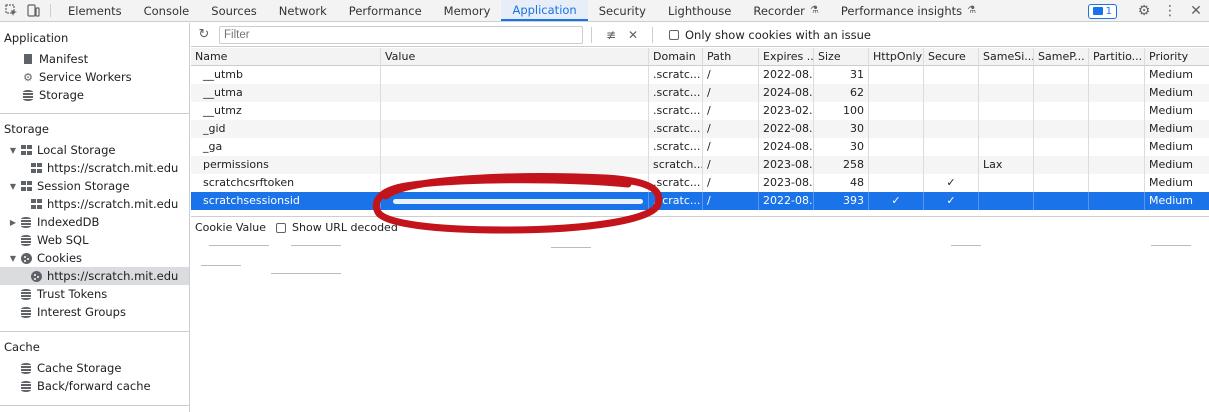  What do you see at coordinates (908, 10) in the screenshot?
I see `tab-performance-insights: Performance insights ⚗` at bounding box center [908, 10].